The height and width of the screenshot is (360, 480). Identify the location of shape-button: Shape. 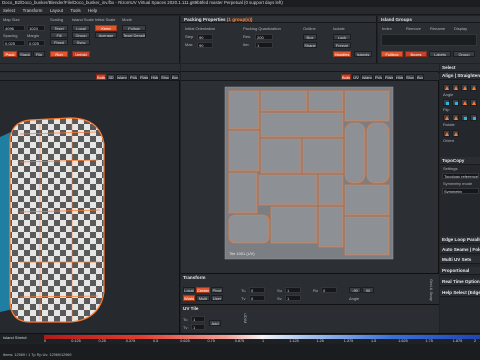
(310, 45).